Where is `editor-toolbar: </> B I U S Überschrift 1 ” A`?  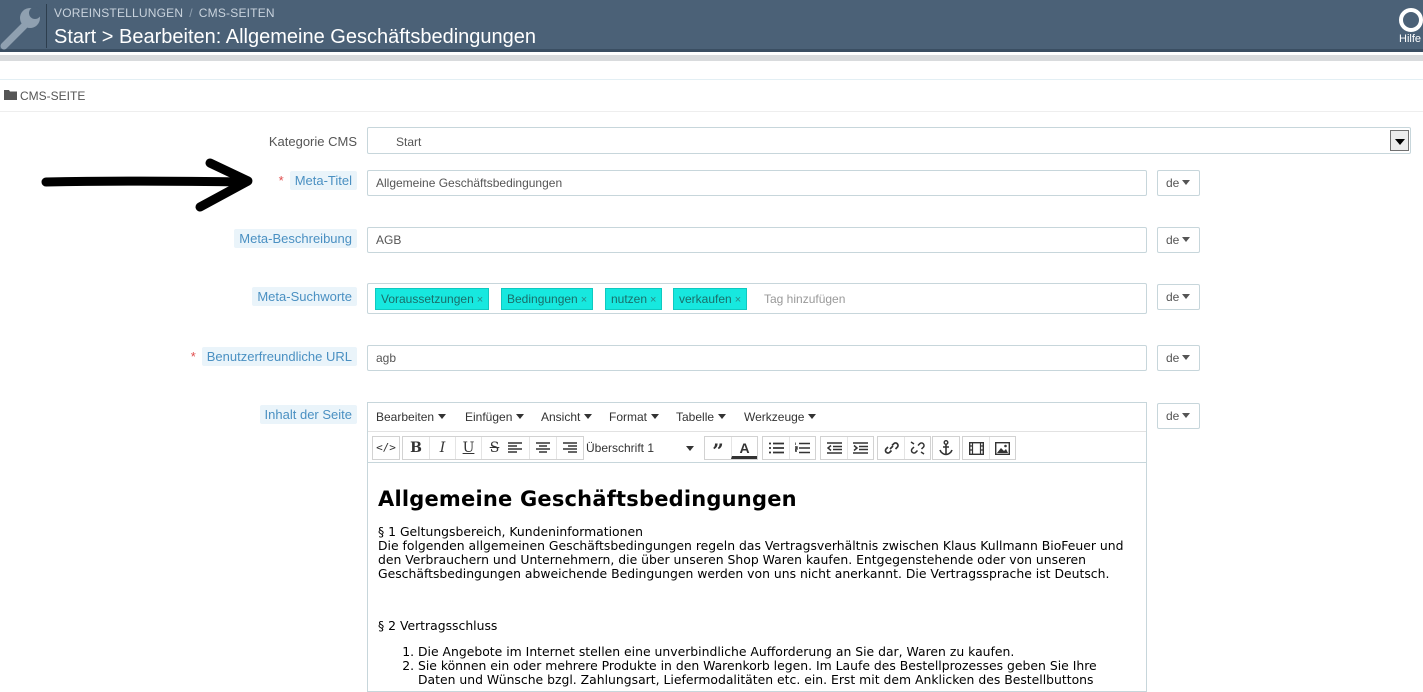
editor-toolbar: </> B I U S Überschrift 1 ” A is located at coordinates (757, 447).